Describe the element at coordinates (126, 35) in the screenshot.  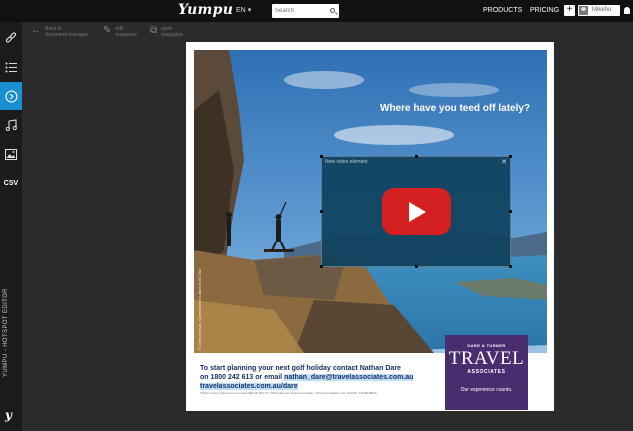
I see `edit-line2: magazine` at that location.